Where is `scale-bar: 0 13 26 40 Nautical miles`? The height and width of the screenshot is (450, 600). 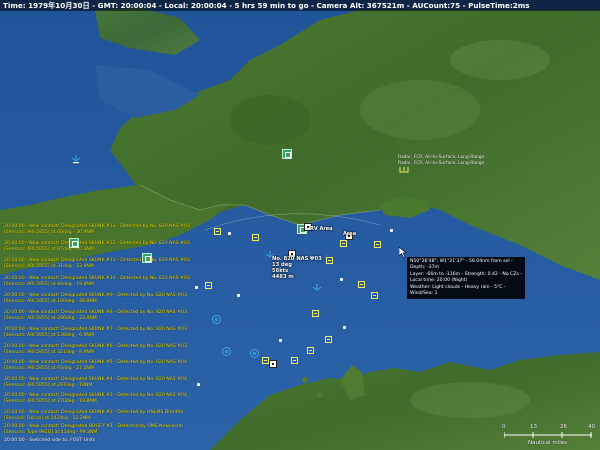
scale-bar: 0 13 26 40 Nautical miles is located at coordinates (548, 436).